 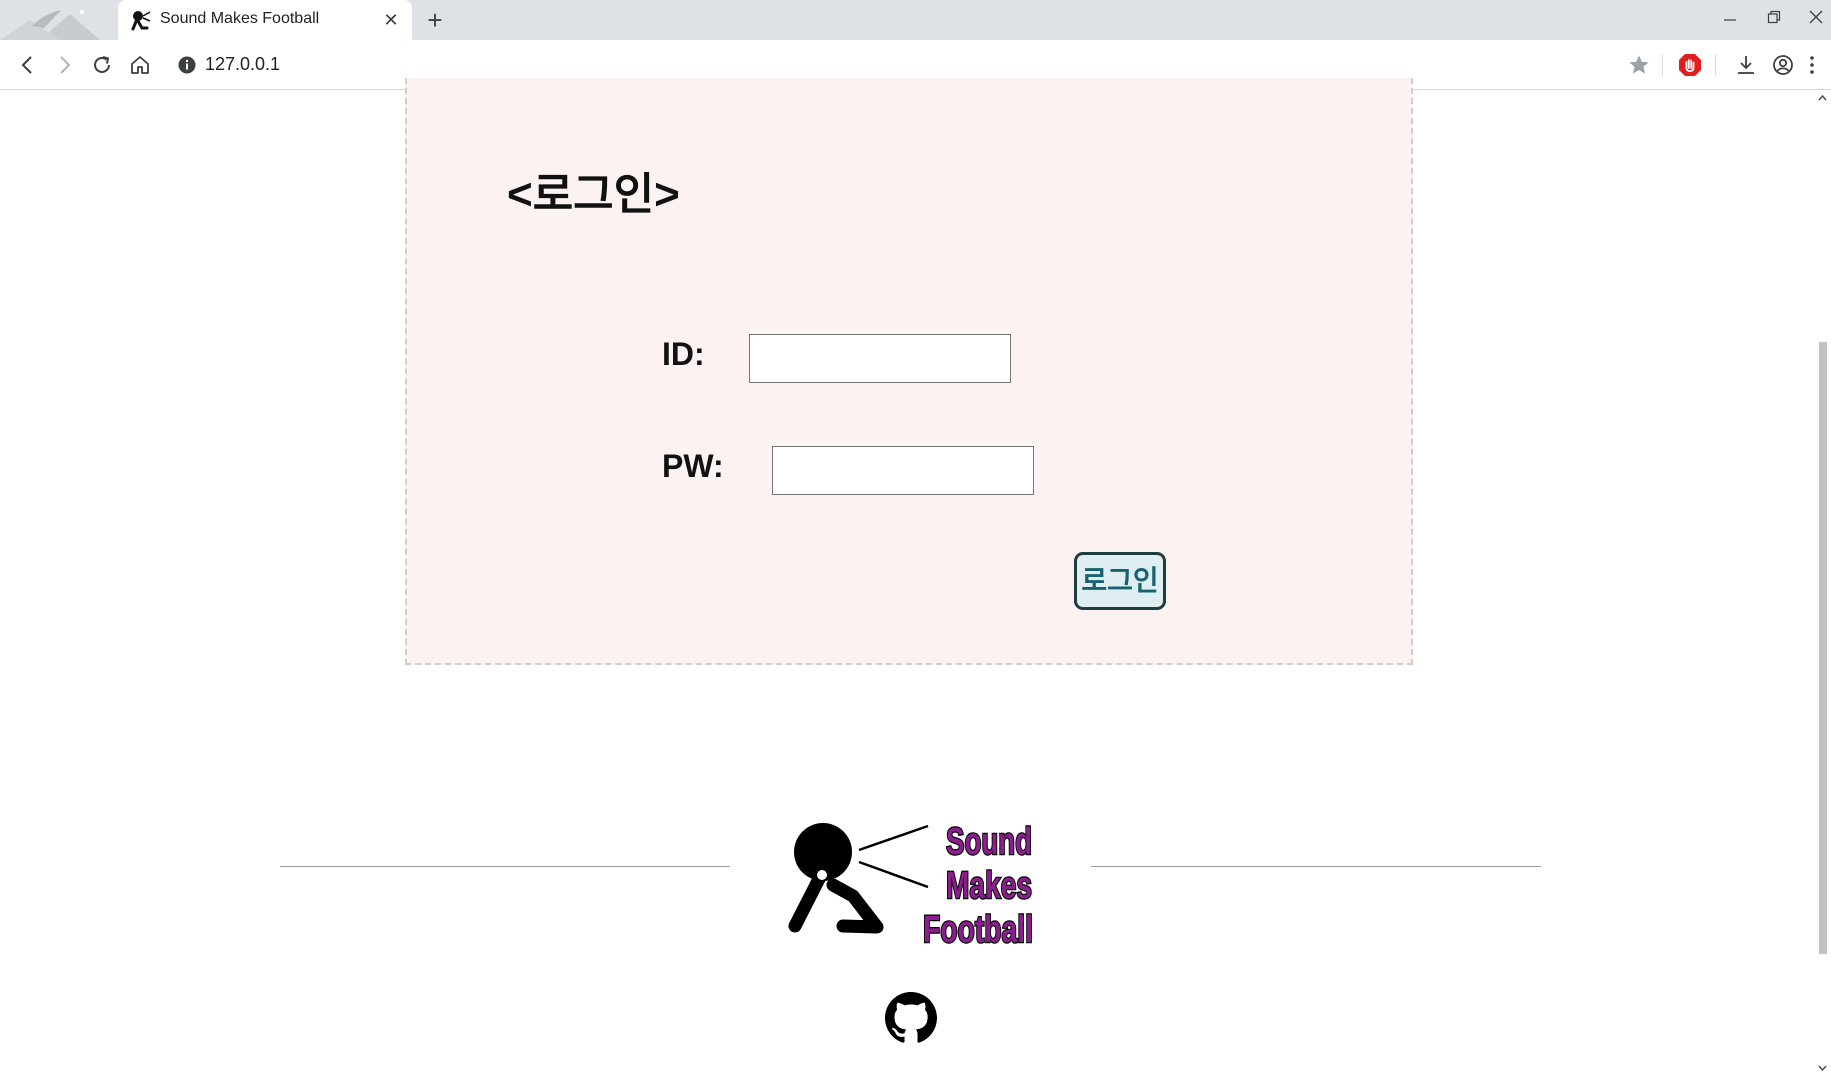 What do you see at coordinates (911, 883) in the screenshot?
I see `sound-makes-football-logo: Sound Makes Football` at bounding box center [911, 883].